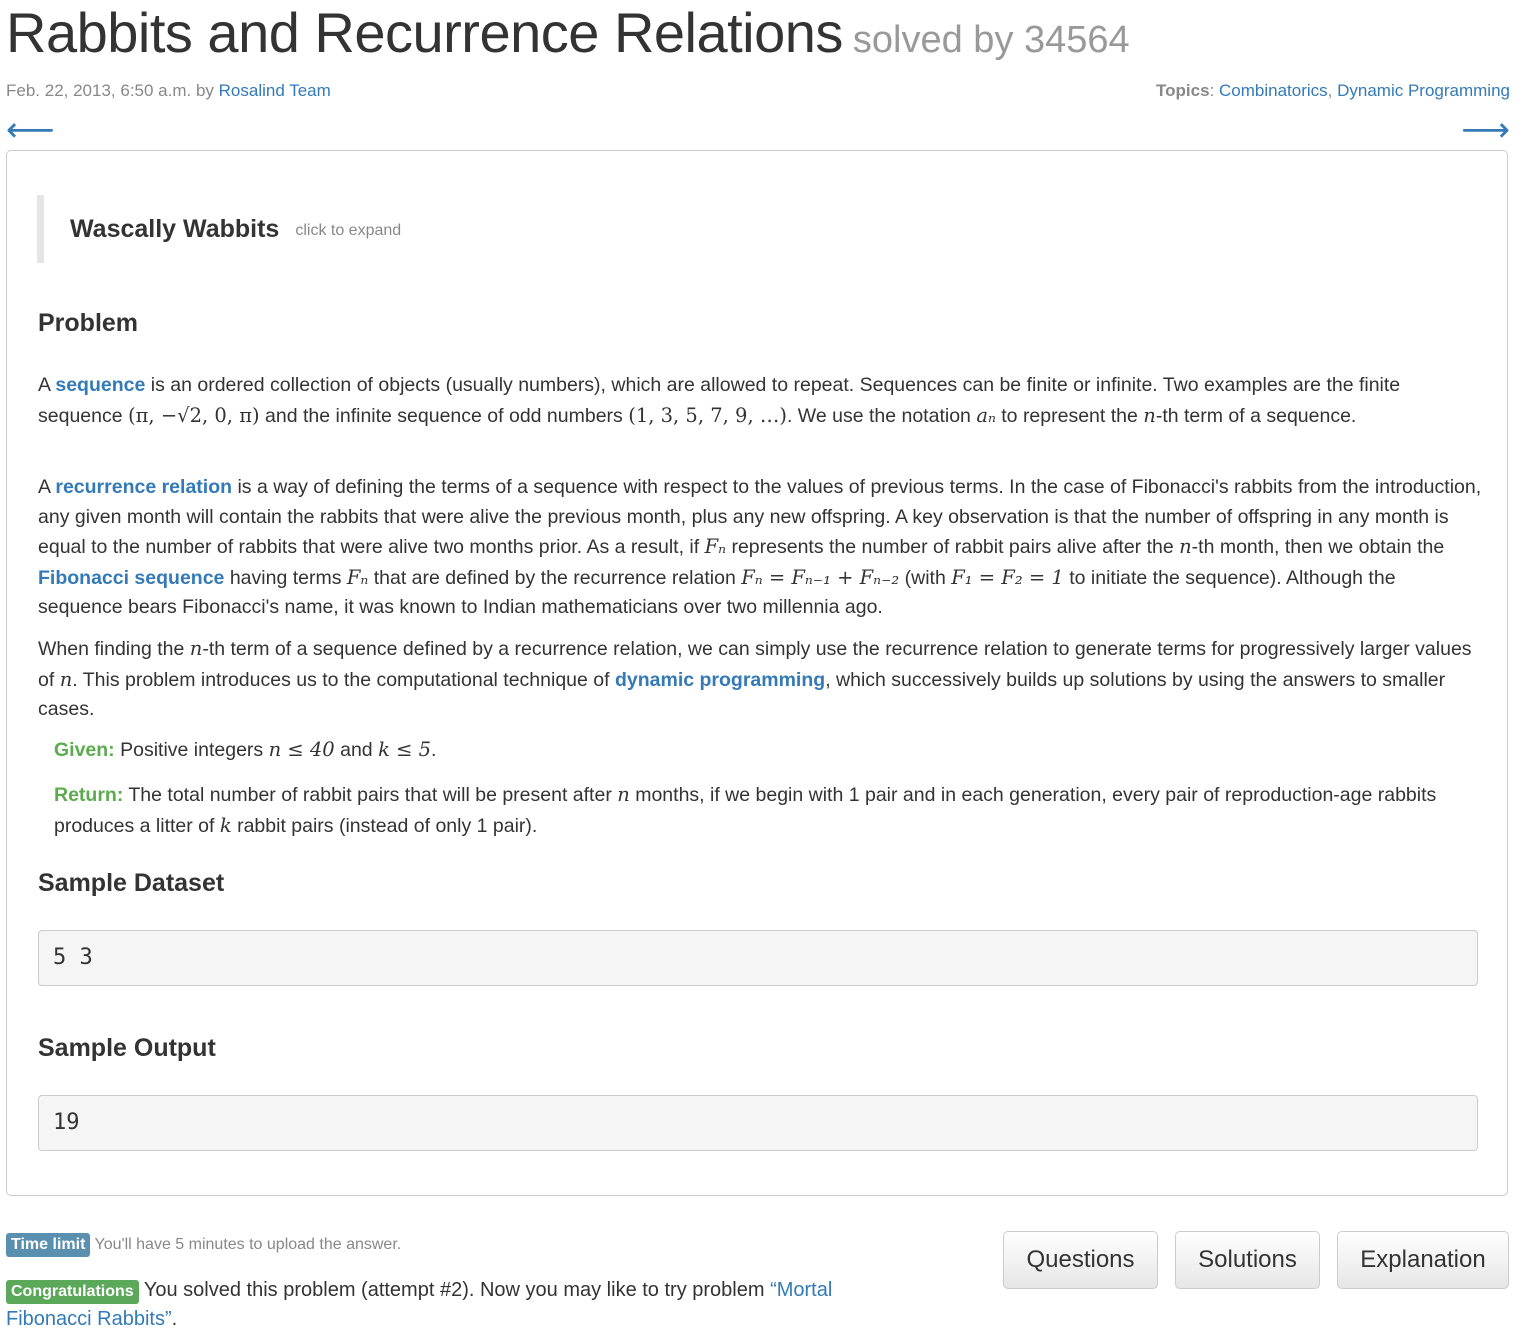 This screenshot has height=1338, width=1524. What do you see at coordinates (143, 487) in the screenshot?
I see `recurrence-relation-link: recurrence relation` at bounding box center [143, 487].